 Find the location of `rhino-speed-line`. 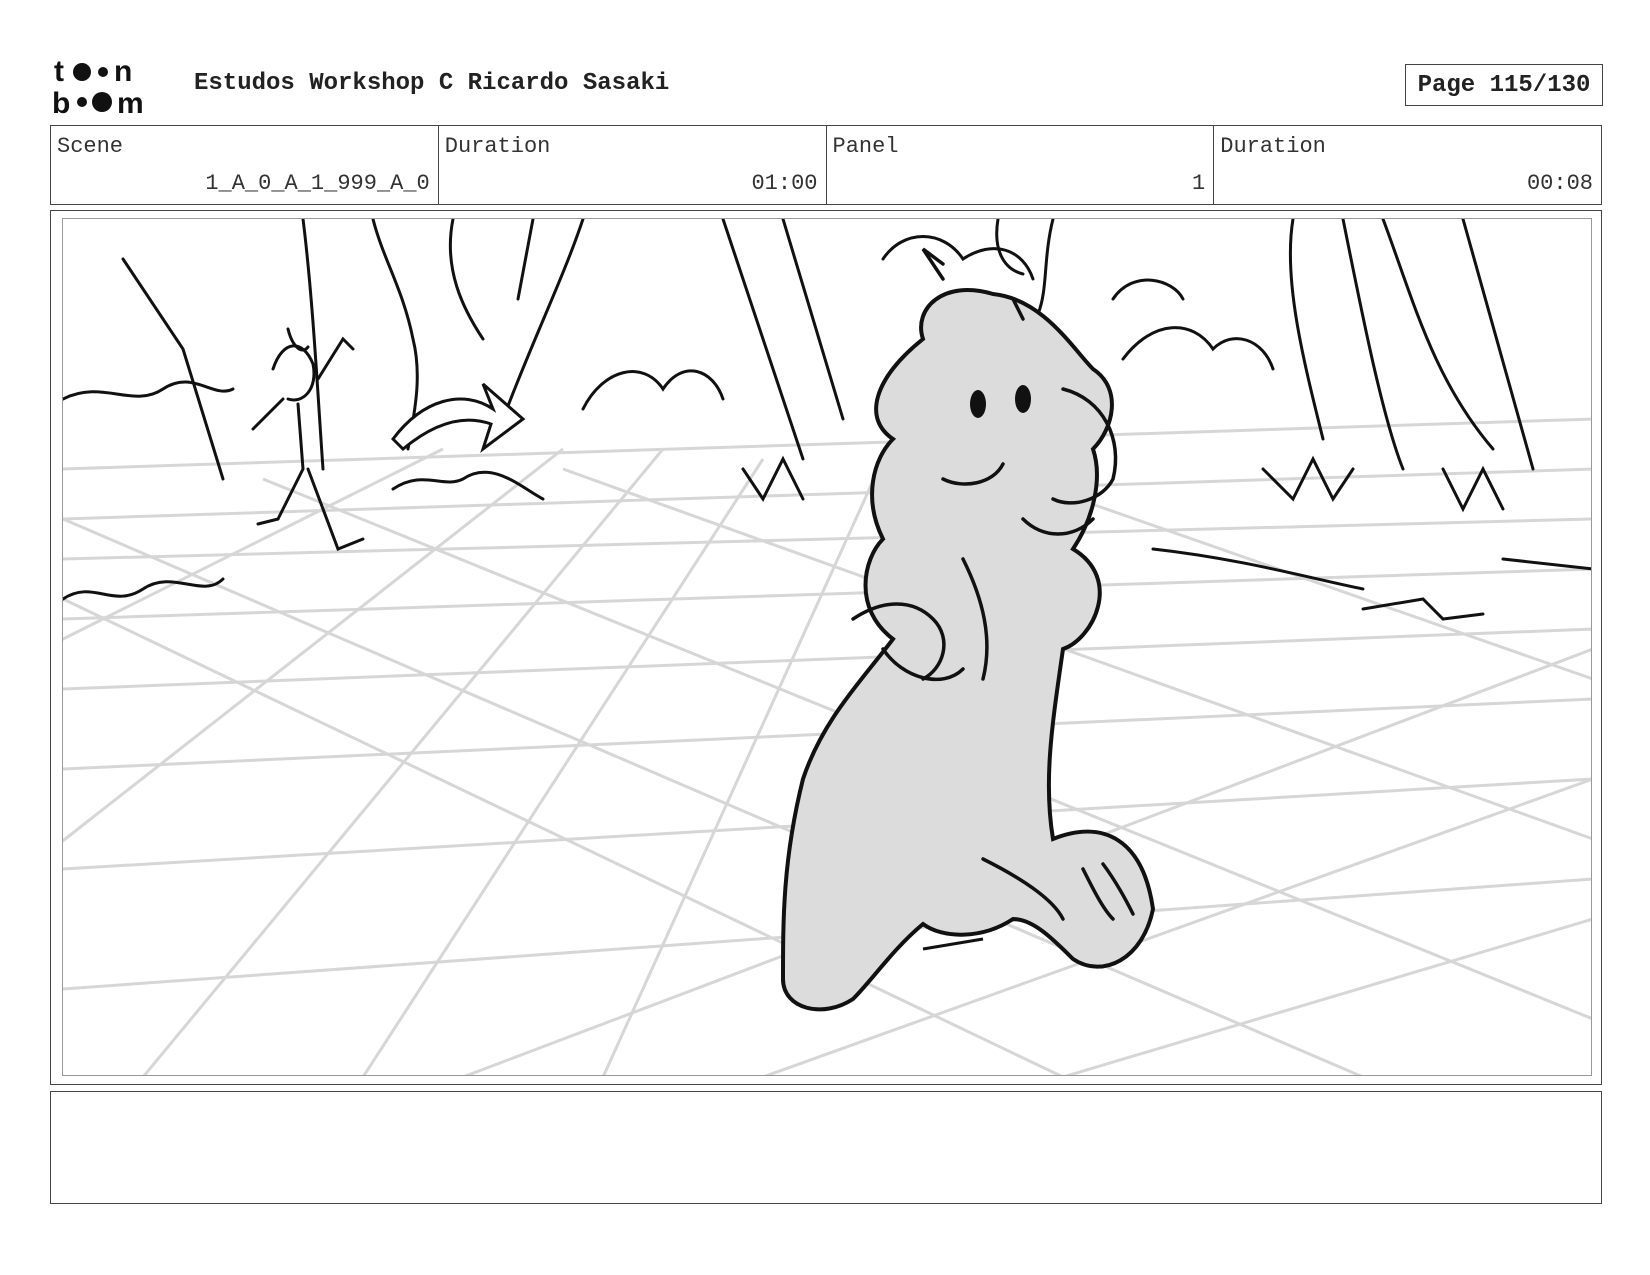

rhino-speed-line is located at coordinates (953, 944).